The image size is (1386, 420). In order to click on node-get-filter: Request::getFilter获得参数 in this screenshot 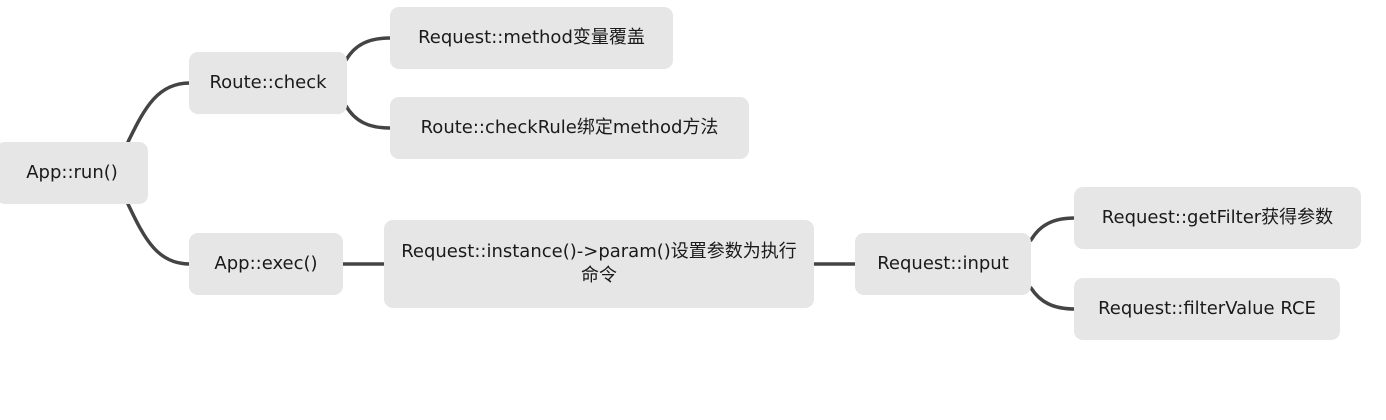, I will do `click(1217, 218)`.